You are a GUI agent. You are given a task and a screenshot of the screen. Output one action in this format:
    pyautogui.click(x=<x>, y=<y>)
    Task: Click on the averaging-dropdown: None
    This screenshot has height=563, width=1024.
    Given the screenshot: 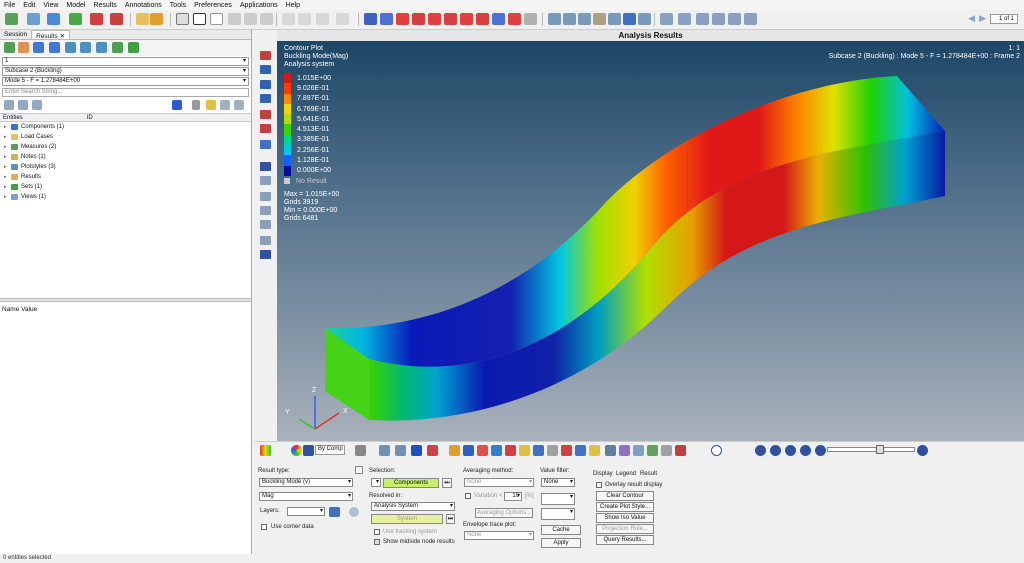 What is the action you would take?
    pyautogui.click(x=499, y=482)
    